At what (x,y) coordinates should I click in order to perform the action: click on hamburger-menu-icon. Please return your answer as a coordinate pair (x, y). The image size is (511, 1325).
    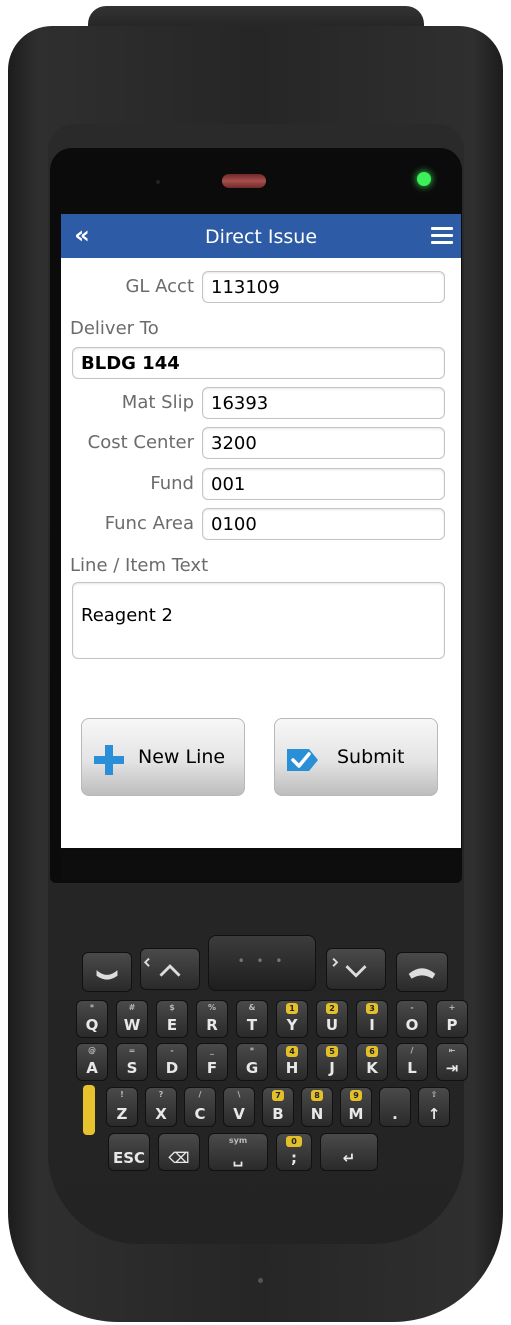
    Looking at the image, I should click on (442, 236).